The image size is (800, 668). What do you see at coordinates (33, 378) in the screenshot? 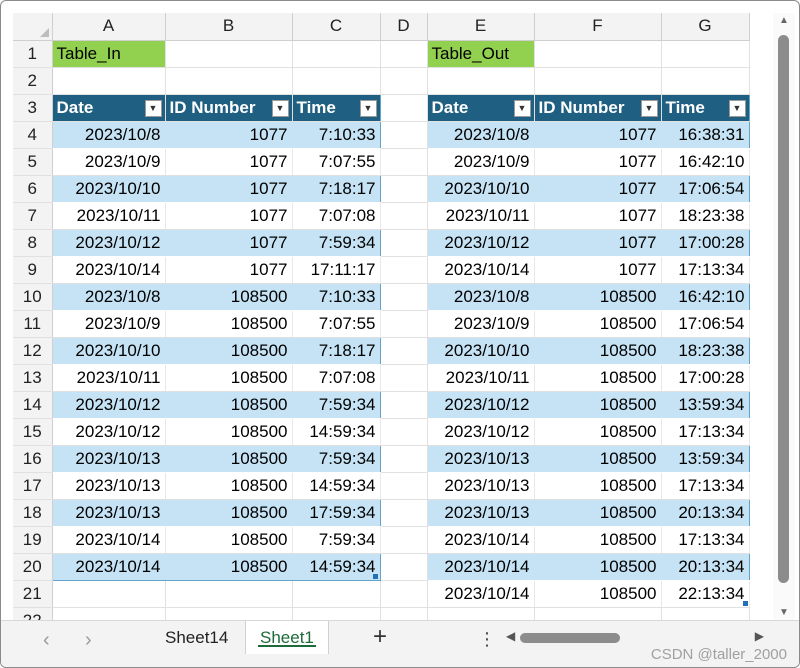
I see `row-header: 13` at bounding box center [33, 378].